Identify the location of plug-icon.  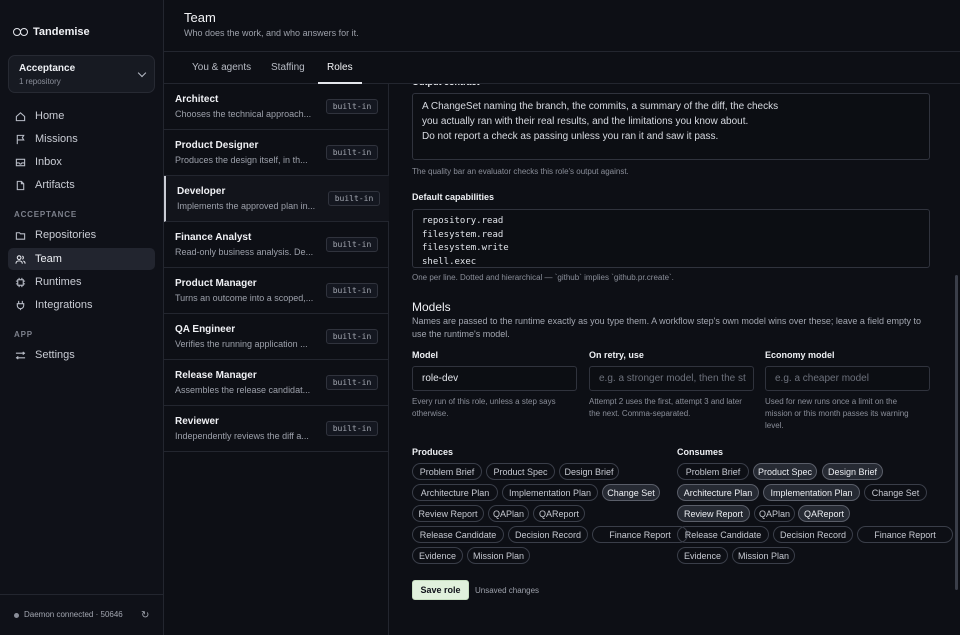
(20, 305).